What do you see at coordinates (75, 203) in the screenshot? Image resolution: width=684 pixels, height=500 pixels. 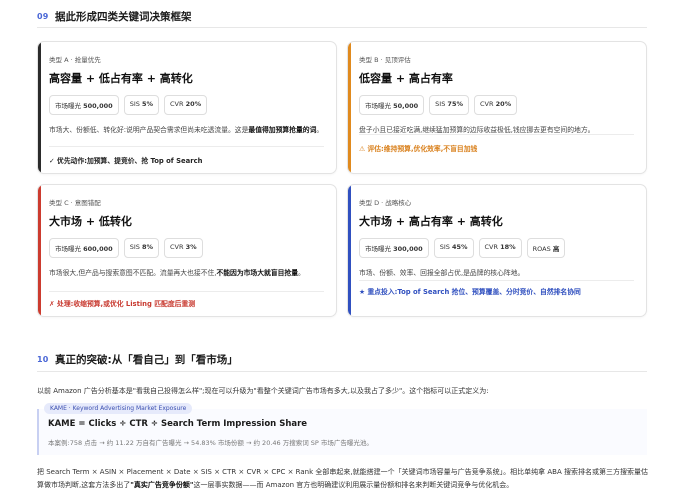 I see `card-label: 类型 C · 意图错配` at bounding box center [75, 203].